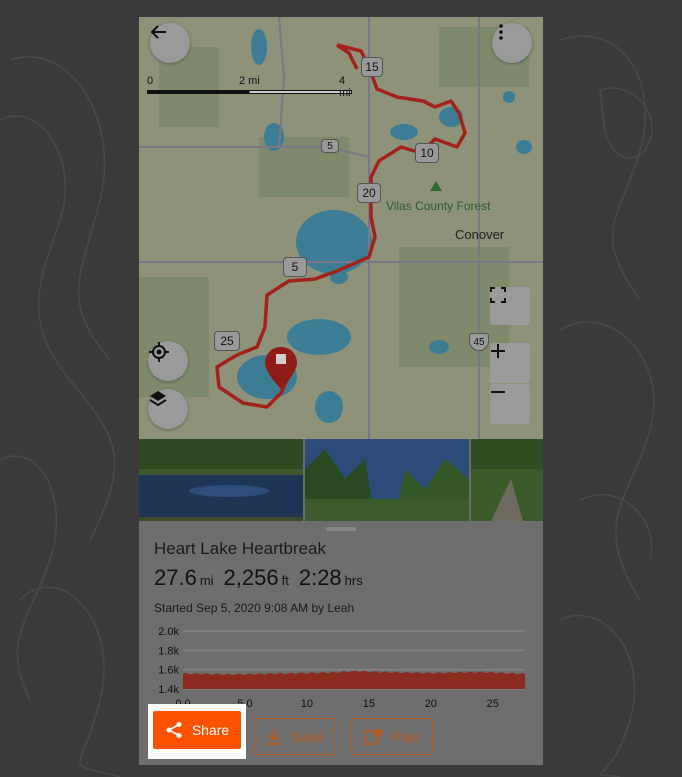 This screenshot has height=777, width=682. I want to click on minus-icon, so click(498, 392).